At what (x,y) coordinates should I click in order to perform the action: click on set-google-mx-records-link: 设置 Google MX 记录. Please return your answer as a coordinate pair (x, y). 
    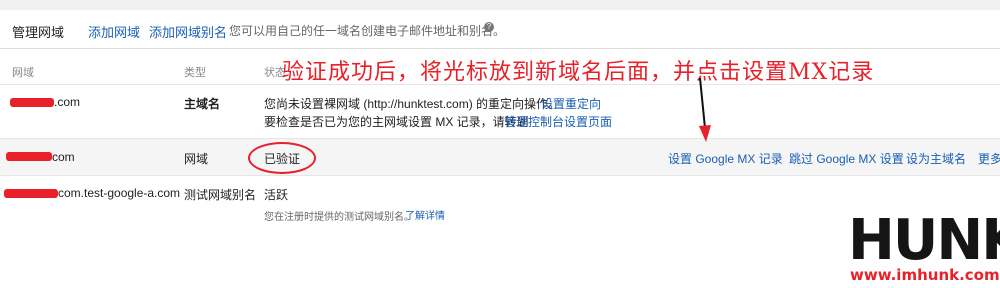
    Looking at the image, I should click on (725, 158).